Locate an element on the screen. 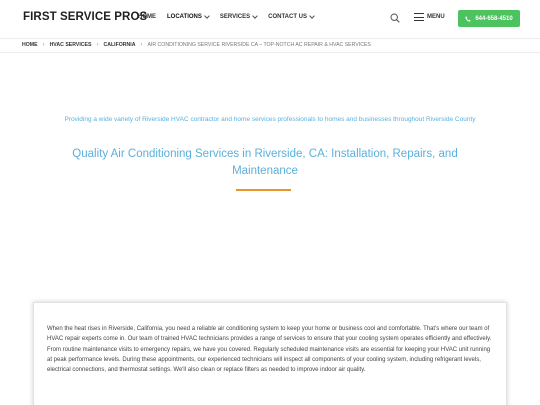 Image resolution: width=540 pixels, height=405 pixels. menu-label: MENU is located at coordinates (436, 17).